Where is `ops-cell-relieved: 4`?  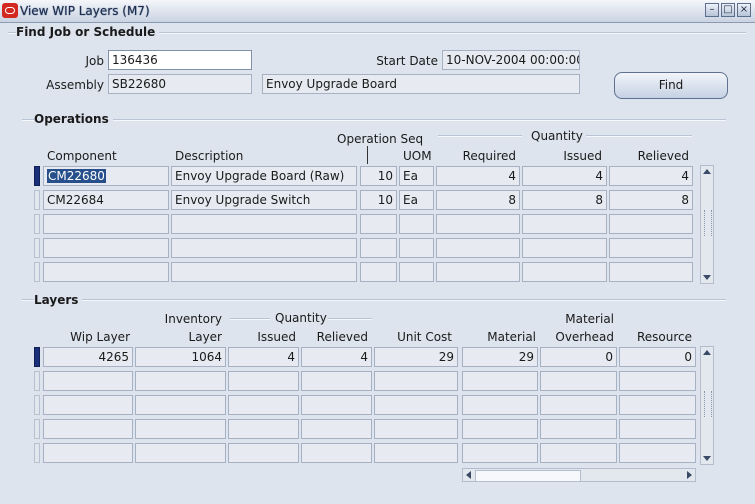 ops-cell-relieved: 4 is located at coordinates (651, 176).